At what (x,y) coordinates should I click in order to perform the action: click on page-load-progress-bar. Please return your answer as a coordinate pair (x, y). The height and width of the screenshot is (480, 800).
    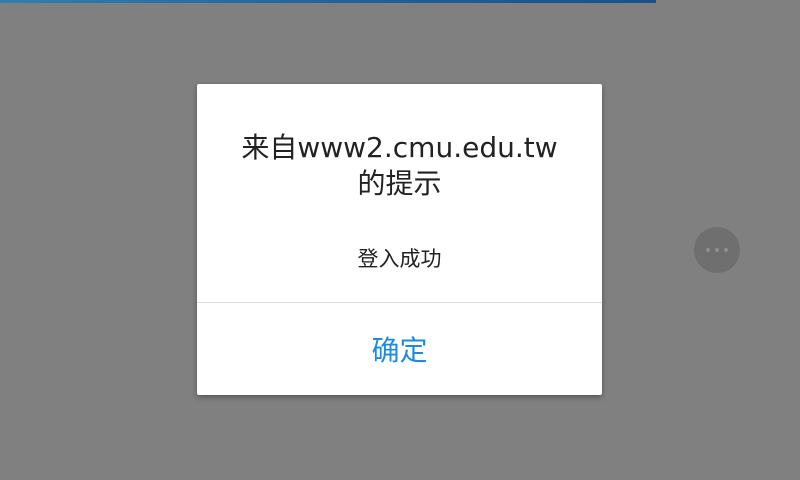
    Looking at the image, I should click on (400, 1).